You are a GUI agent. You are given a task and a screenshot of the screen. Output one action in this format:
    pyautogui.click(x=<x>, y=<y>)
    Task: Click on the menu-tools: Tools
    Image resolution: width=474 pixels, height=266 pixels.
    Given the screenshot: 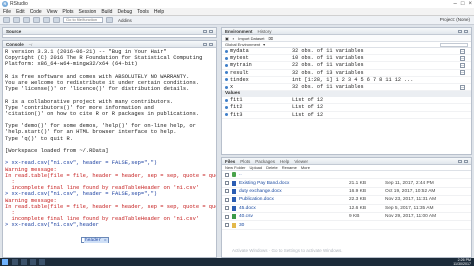 What is the action you would take?
    pyautogui.click(x=143, y=12)
    